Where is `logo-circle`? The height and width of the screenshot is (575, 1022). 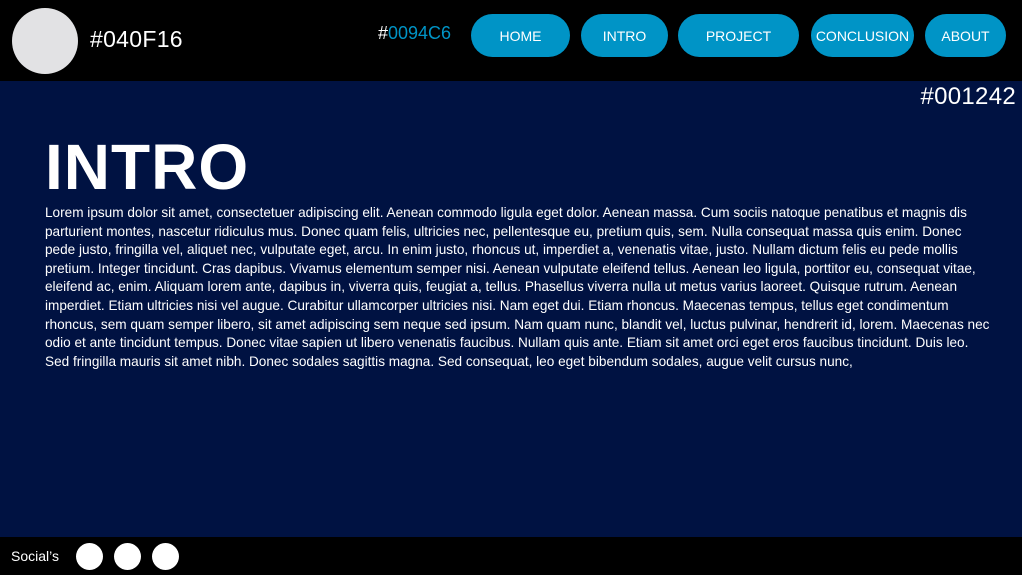
logo-circle is located at coordinates (45, 41).